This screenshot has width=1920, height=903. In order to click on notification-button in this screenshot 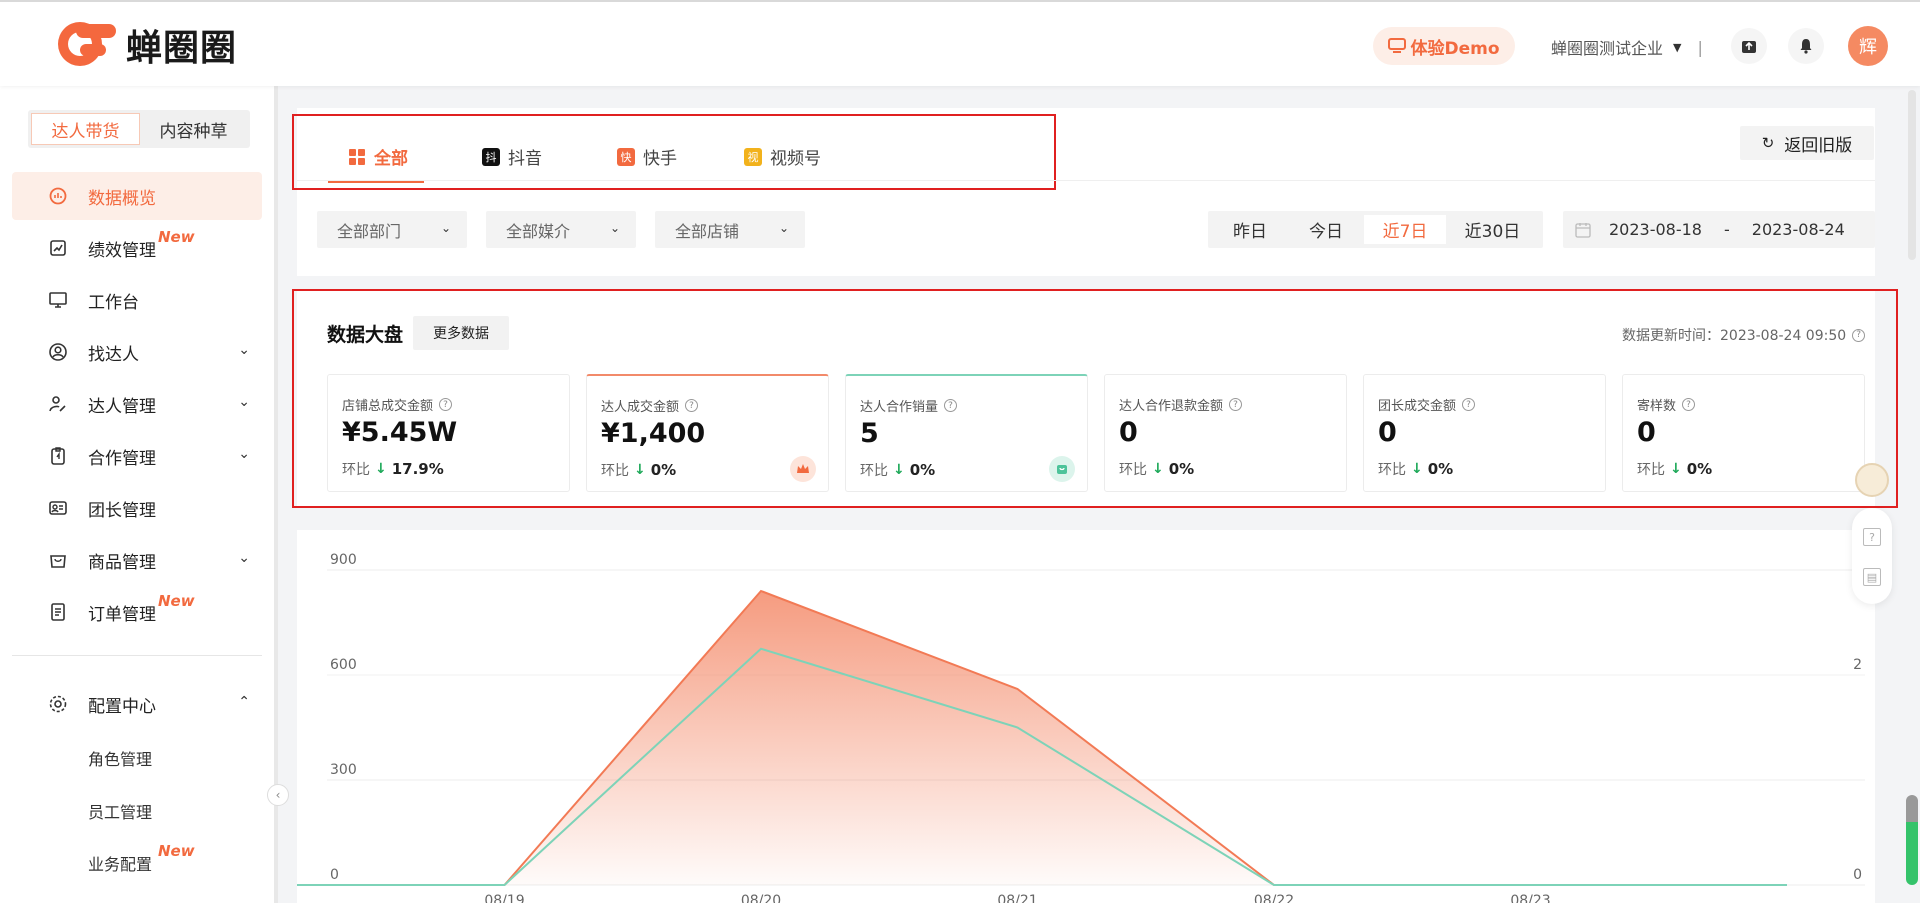, I will do `click(1806, 46)`.